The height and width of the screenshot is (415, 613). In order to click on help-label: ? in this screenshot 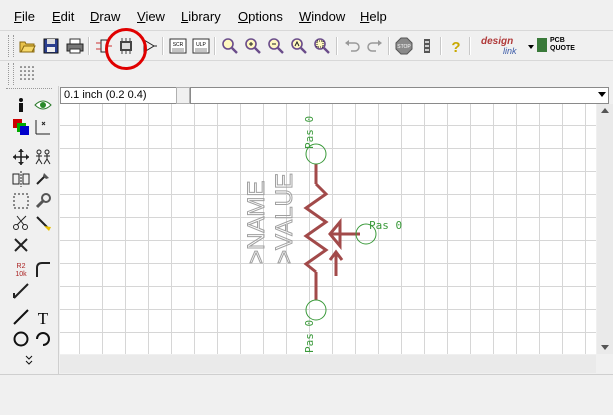, I will do `click(455, 47)`.